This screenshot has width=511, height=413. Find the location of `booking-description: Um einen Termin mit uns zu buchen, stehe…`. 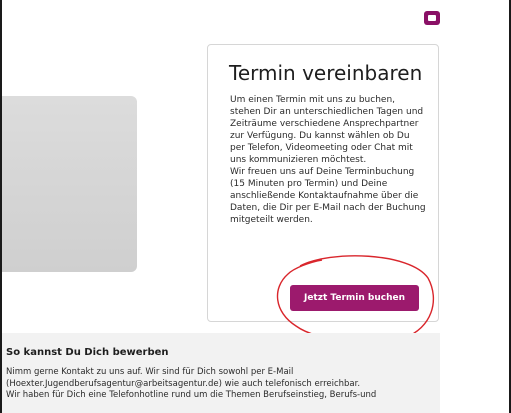

booking-description: Um einen Termin mit uns zu buchen, stehe… is located at coordinates (328, 160).